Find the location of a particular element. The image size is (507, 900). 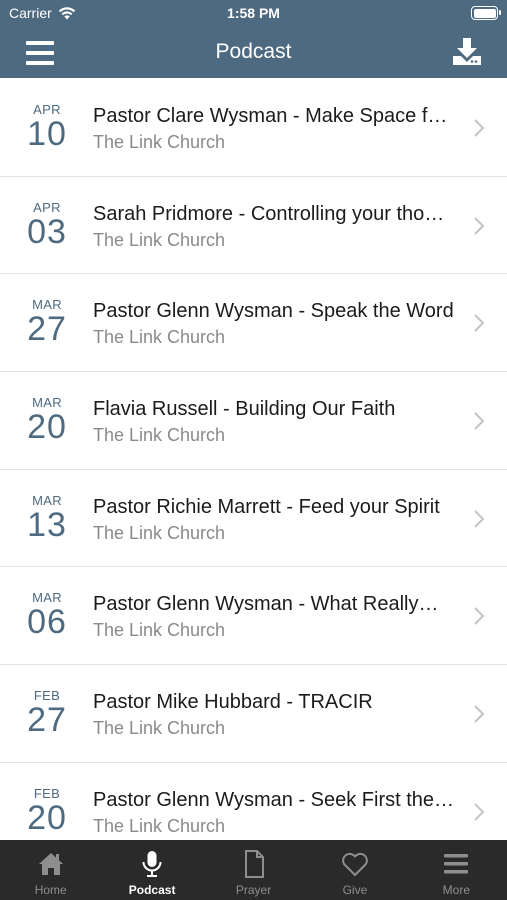

status-bar: Carrier 1:58 PM is located at coordinates (253, 14).